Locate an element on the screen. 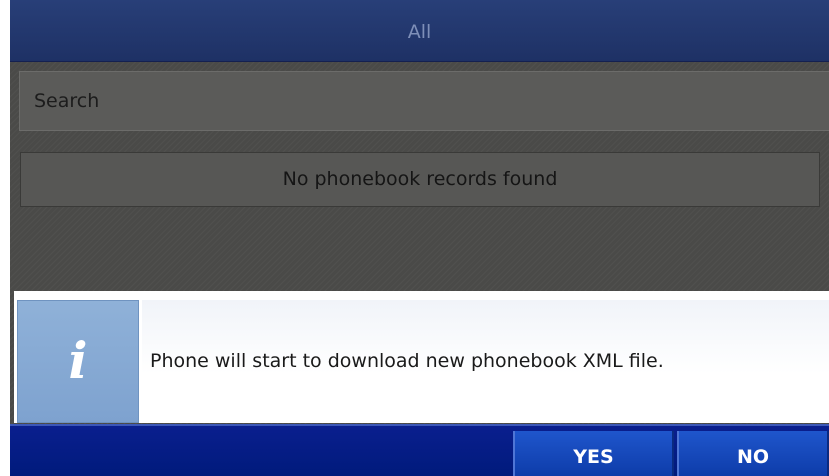 Image resolution: width=829 pixels, height=476 pixels. softkey-bar: YES NO is located at coordinates (419, 450).